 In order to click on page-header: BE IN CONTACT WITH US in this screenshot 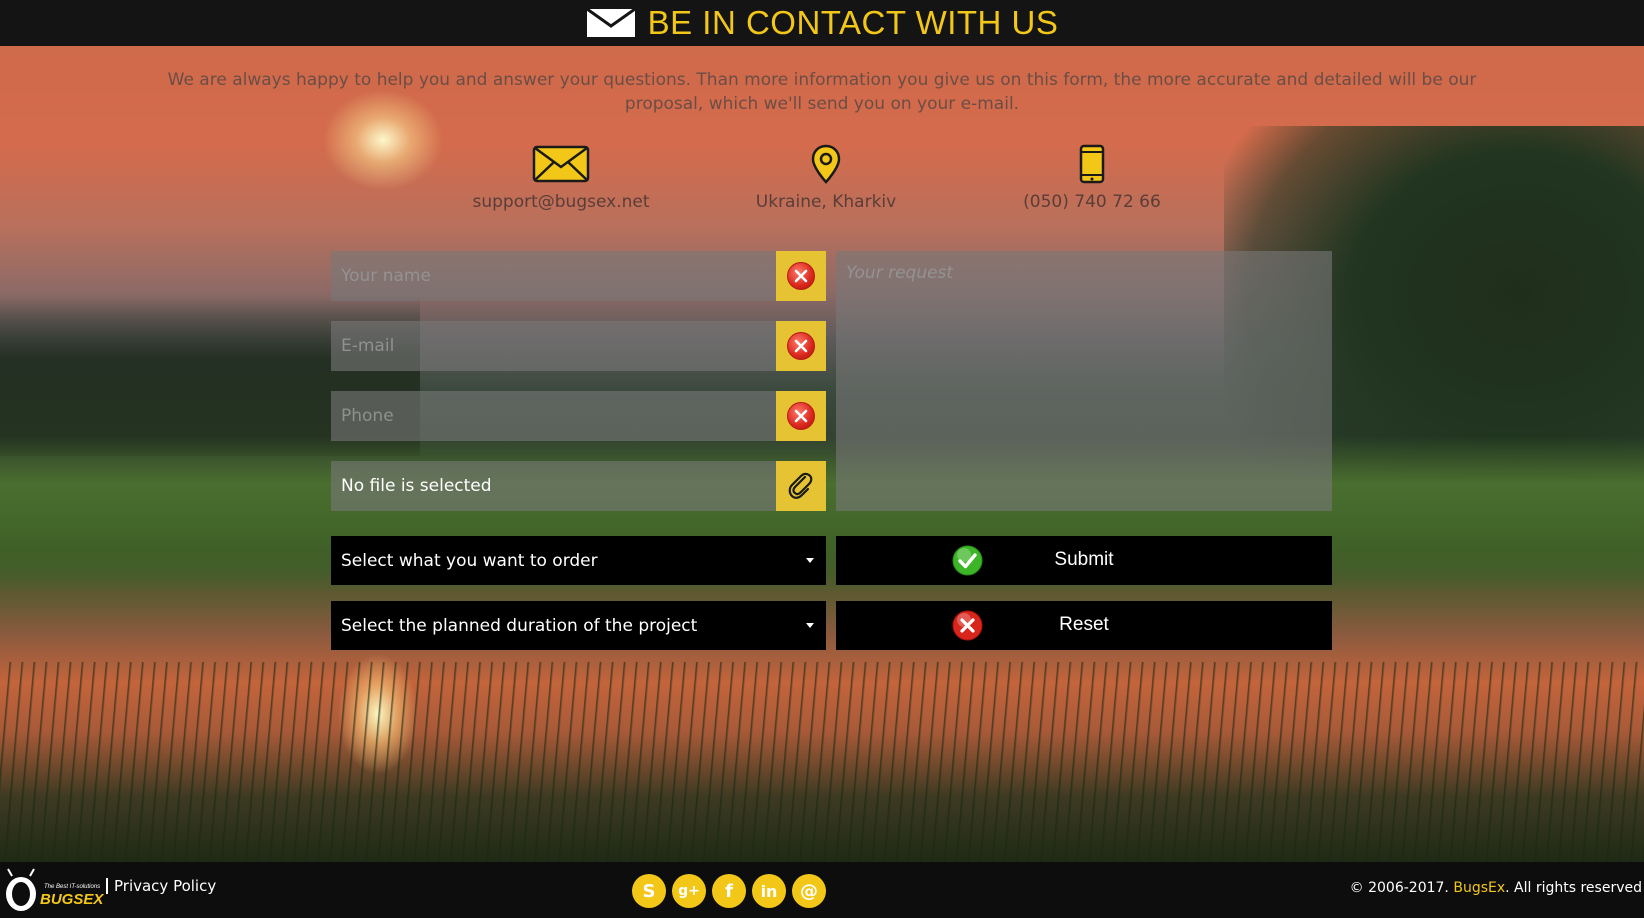, I will do `click(822, 23)`.